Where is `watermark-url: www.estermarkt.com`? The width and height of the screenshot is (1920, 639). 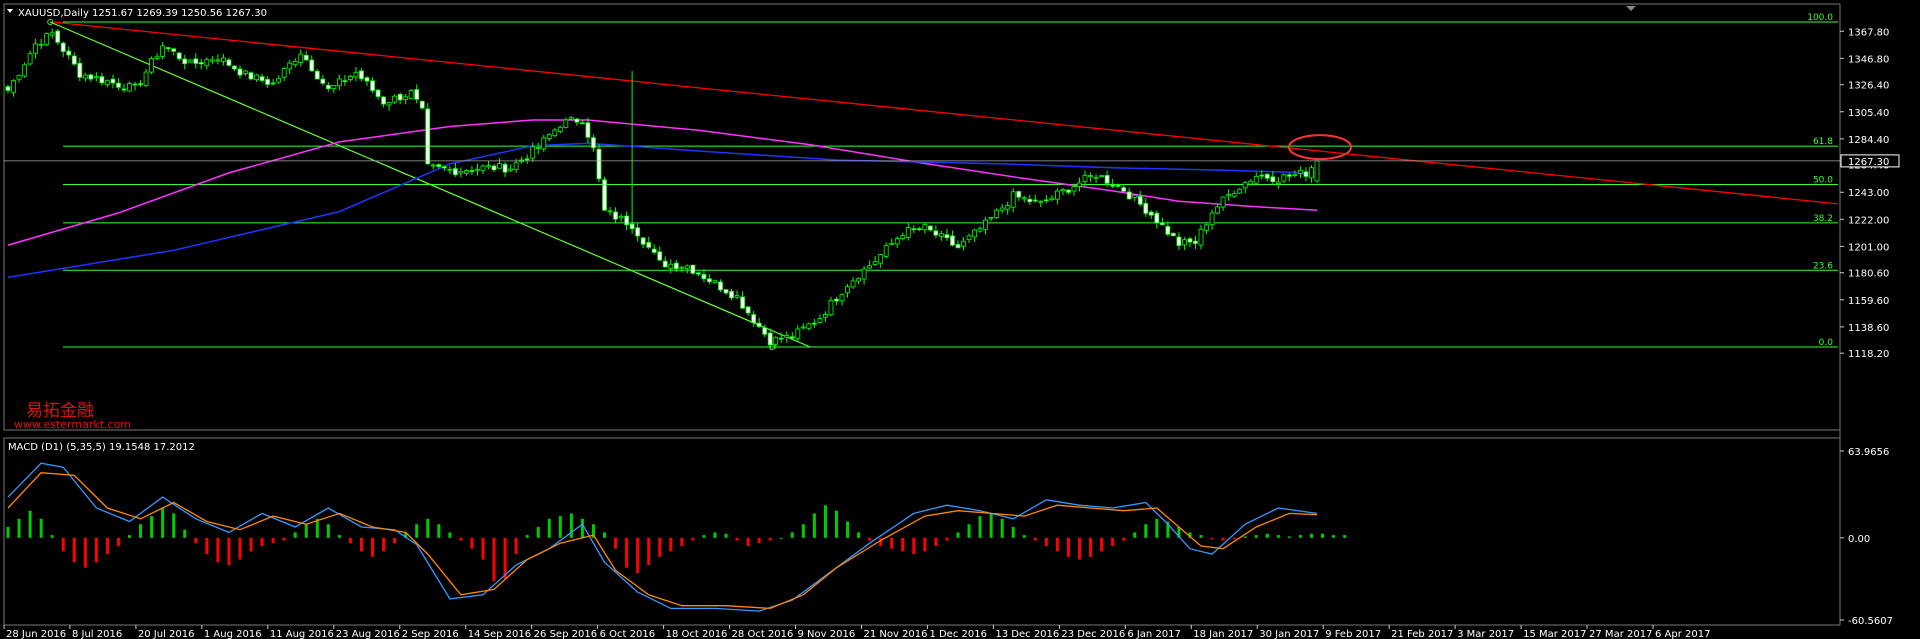 watermark-url: www.estermarkt.com is located at coordinates (72, 424).